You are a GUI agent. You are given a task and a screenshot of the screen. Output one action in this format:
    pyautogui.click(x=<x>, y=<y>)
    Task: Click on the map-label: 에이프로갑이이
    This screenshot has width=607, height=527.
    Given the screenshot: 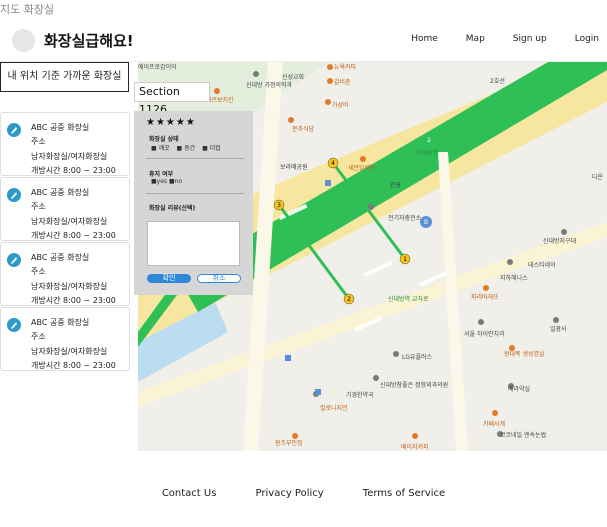 What is the action you would take?
    pyautogui.click(x=157, y=67)
    